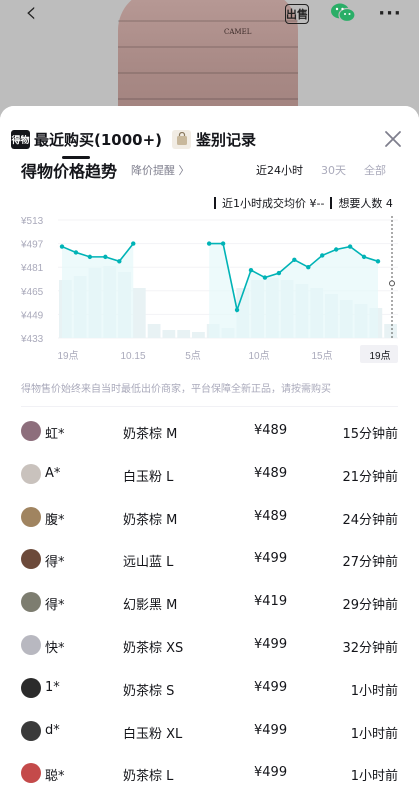  What do you see at coordinates (20, 139) in the screenshot?
I see `dewu-logo-icon: 得物` at bounding box center [20, 139].